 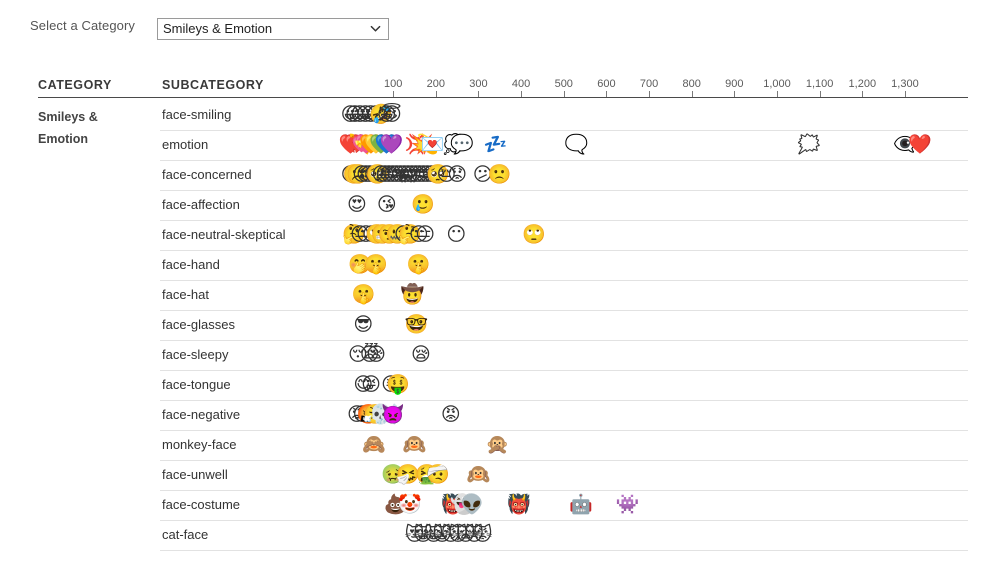 What do you see at coordinates (734, 84) in the screenshot?
I see `x-axis-tick-label: 900` at bounding box center [734, 84].